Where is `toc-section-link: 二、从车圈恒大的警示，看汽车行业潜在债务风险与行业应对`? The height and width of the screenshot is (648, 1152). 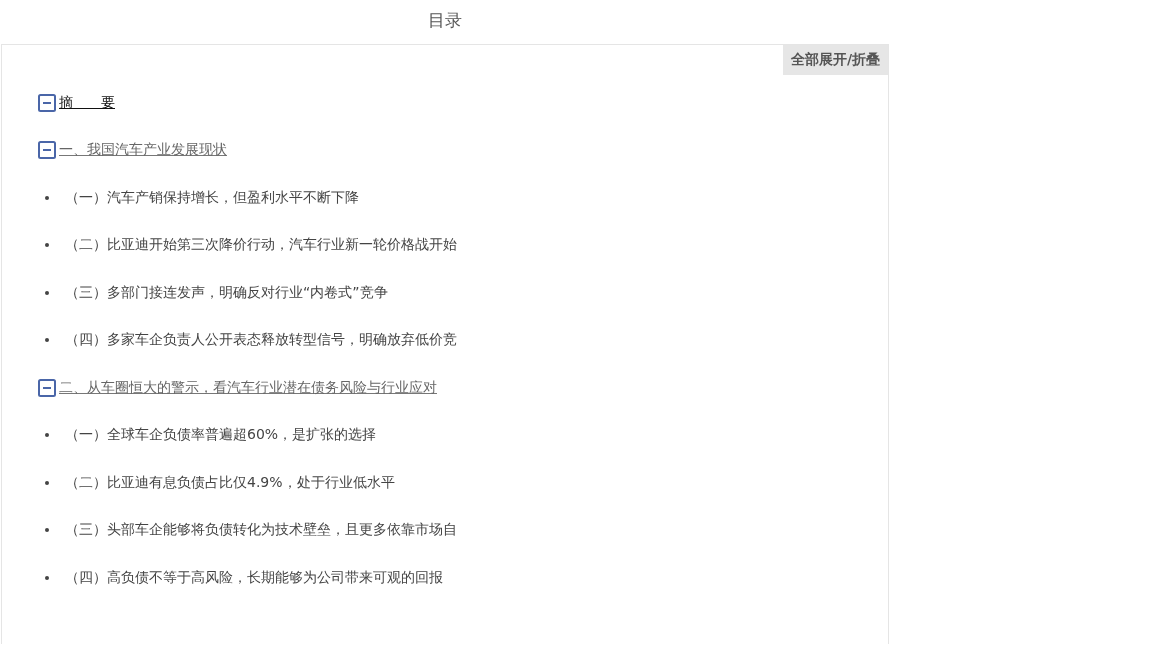
toc-section-link: 二、从车圈恒大的警示，看汽车行业潜在债务风险与行业应对 is located at coordinates (248, 387).